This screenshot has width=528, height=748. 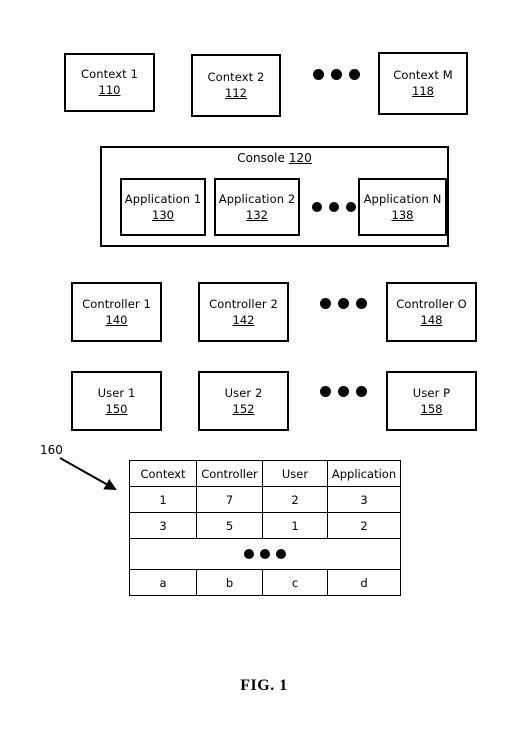 I want to click on user-box-p: User P 158, so click(x=431, y=401).